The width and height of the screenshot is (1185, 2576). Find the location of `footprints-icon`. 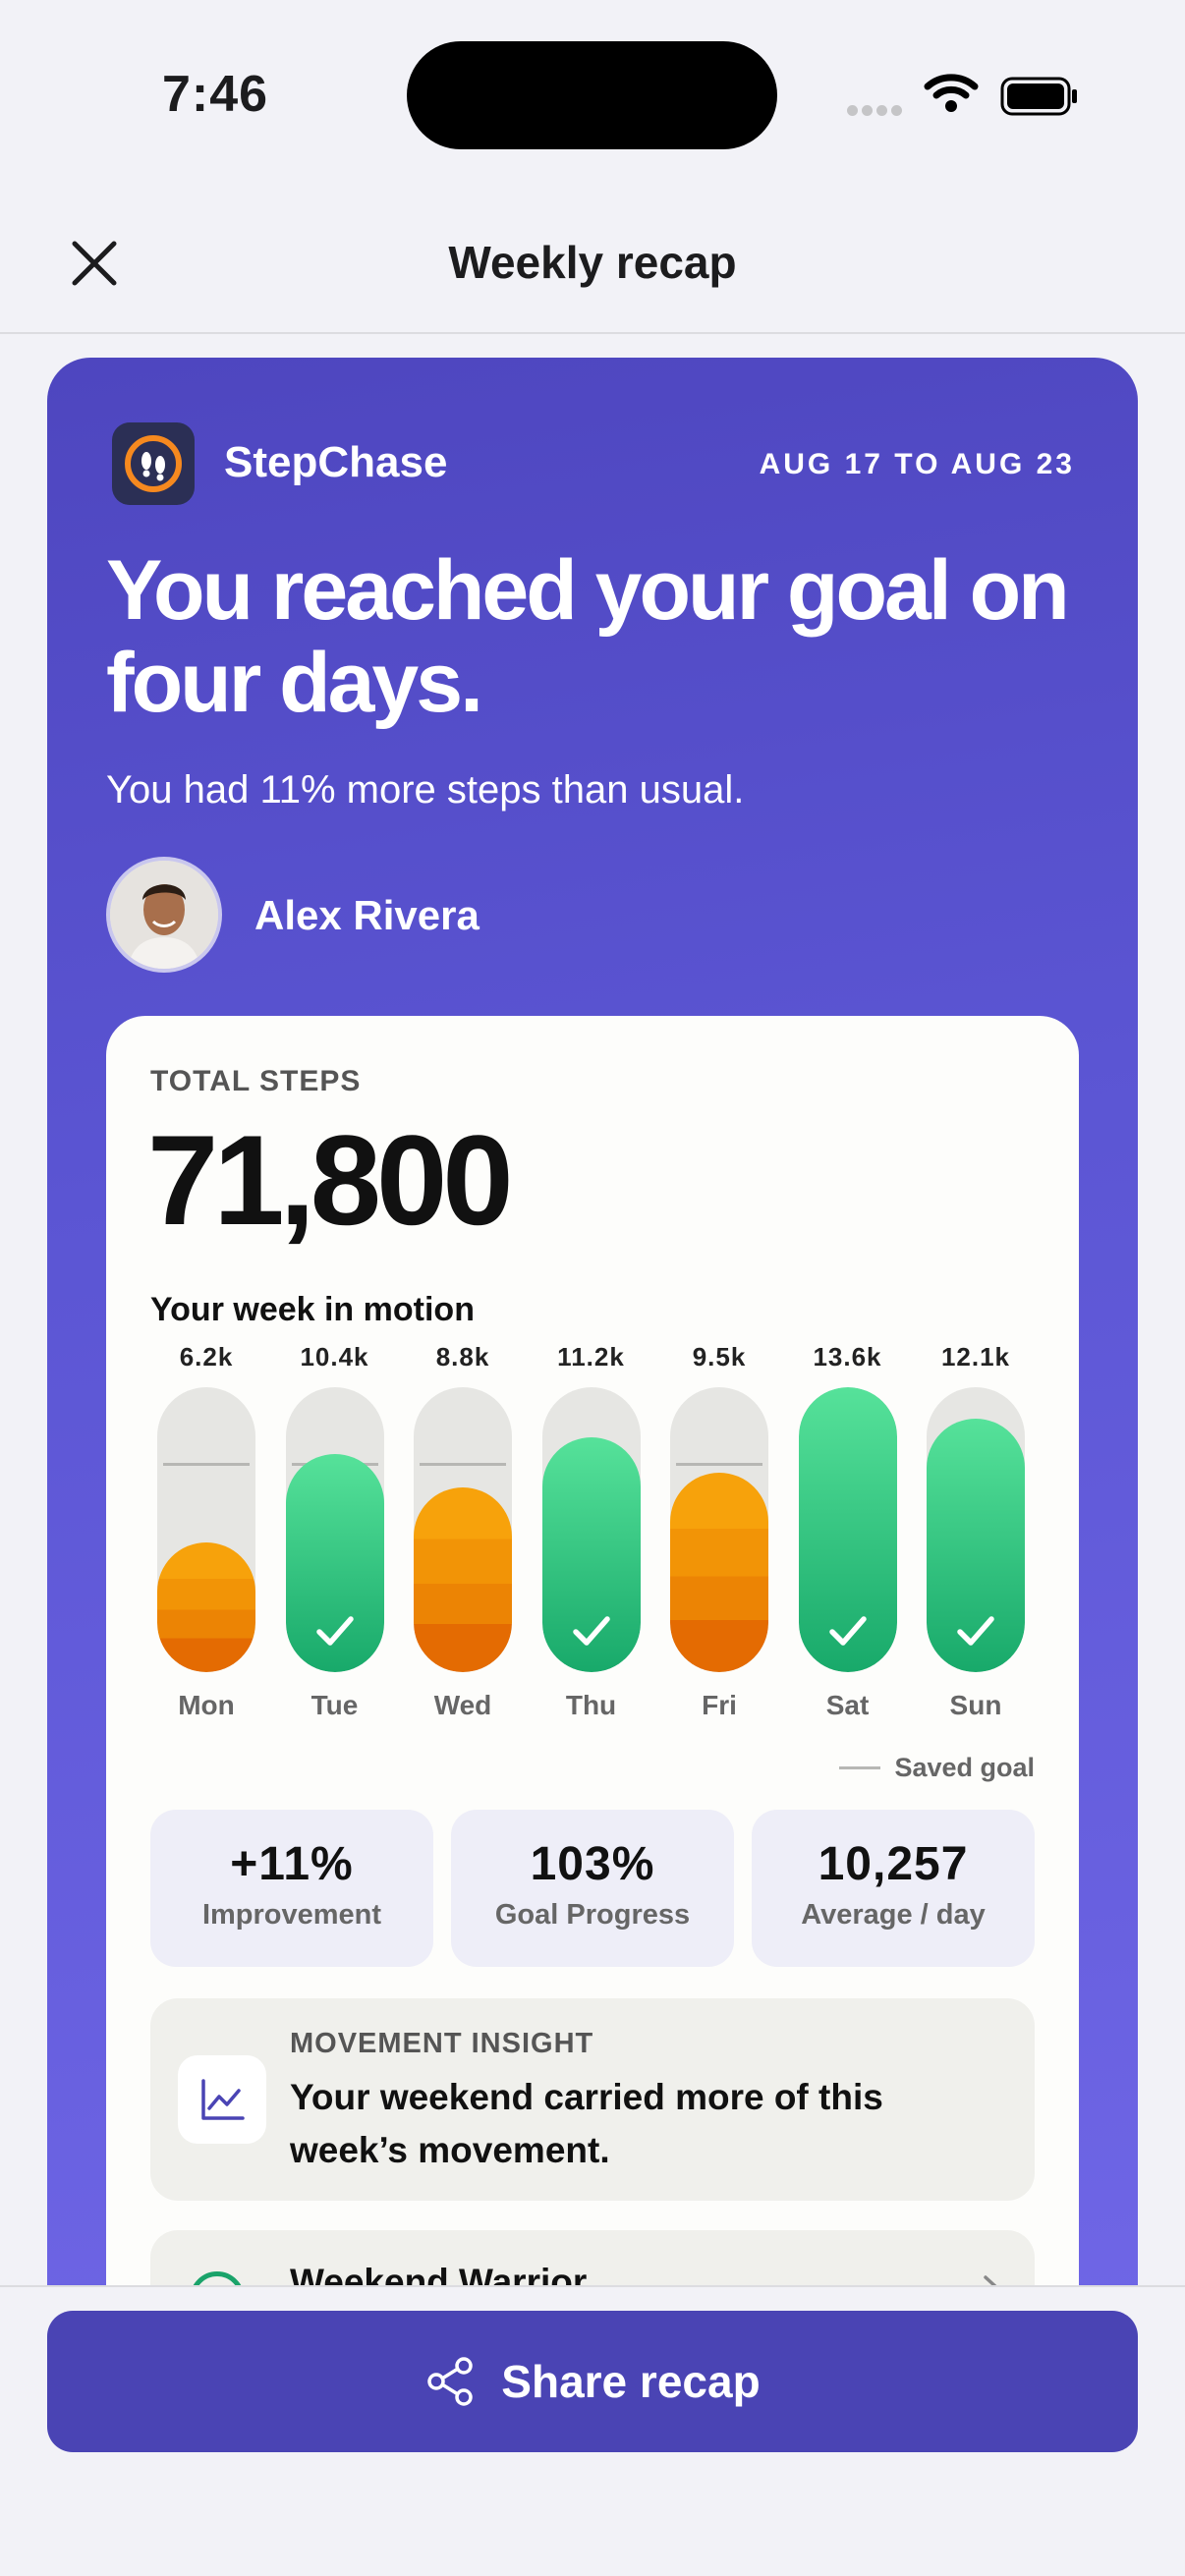

footprints-icon is located at coordinates (153, 463).